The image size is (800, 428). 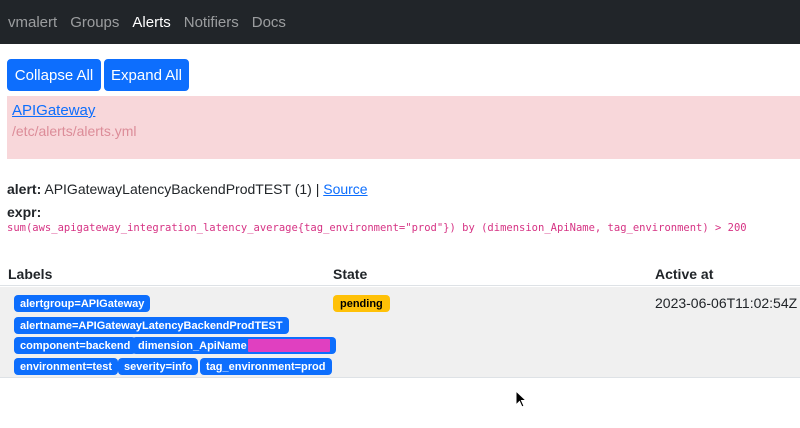 I want to click on label-badge: severity=info, so click(x=158, y=366).